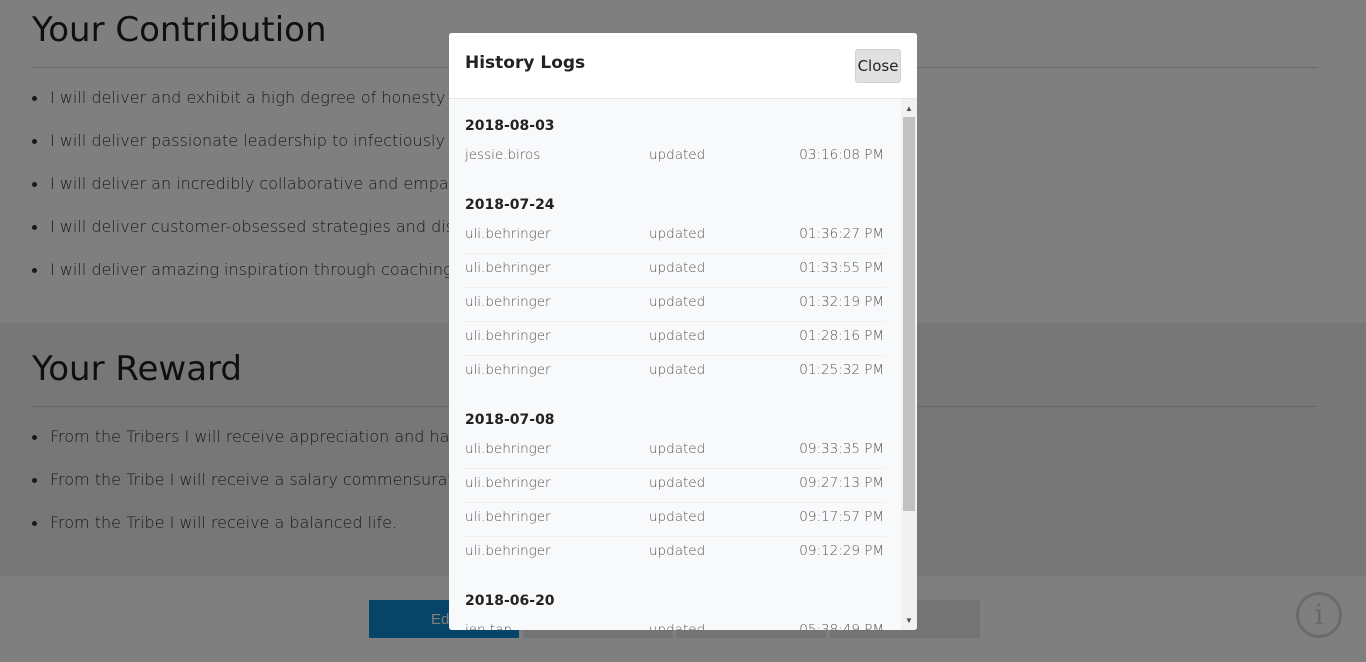 This screenshot has width=1366, height=662. I want to click on log-row: uli.behringer updated 01:33:55 PM, so click(674, 271).